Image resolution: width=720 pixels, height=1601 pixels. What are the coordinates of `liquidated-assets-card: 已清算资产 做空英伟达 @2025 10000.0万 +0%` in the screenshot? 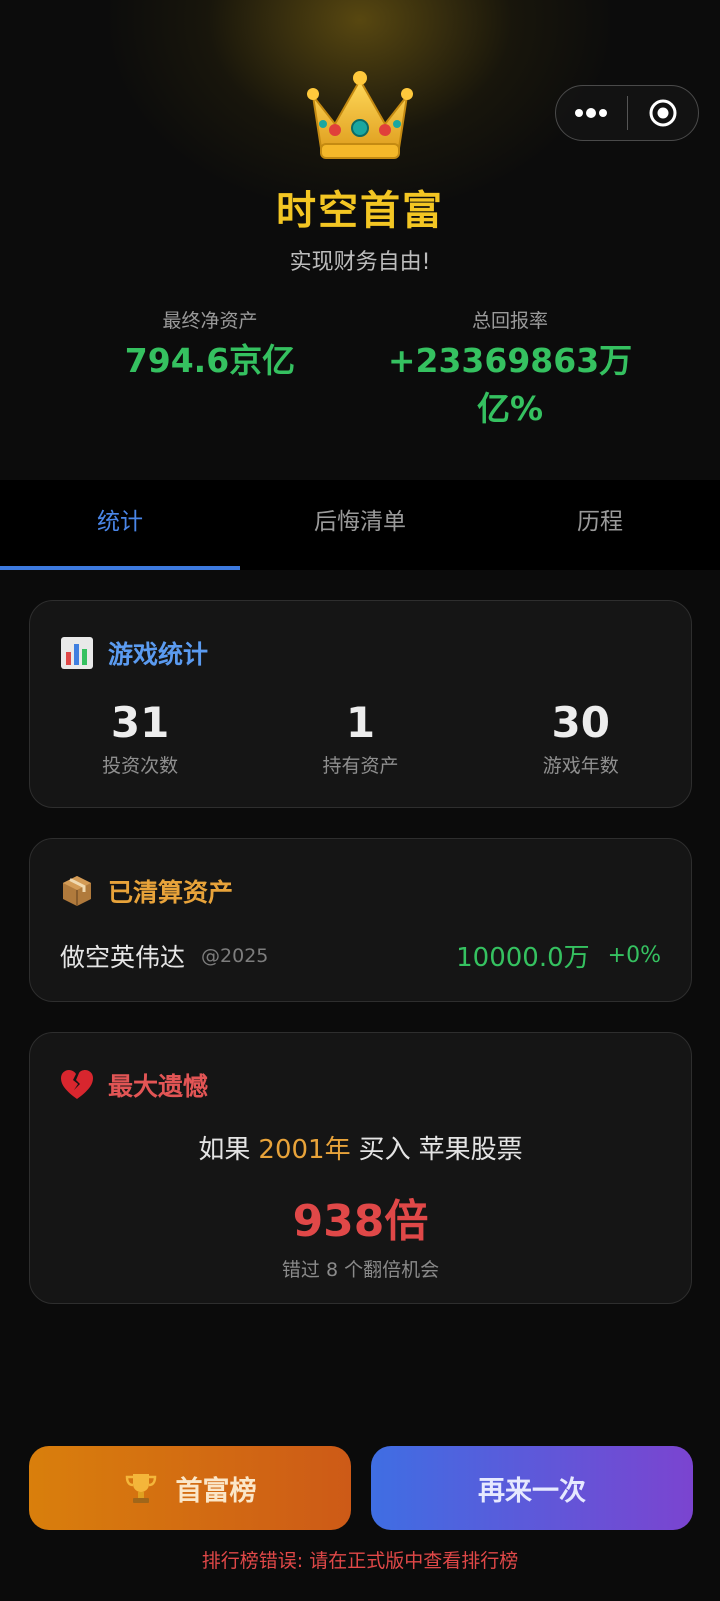 It's located at (360, 920).